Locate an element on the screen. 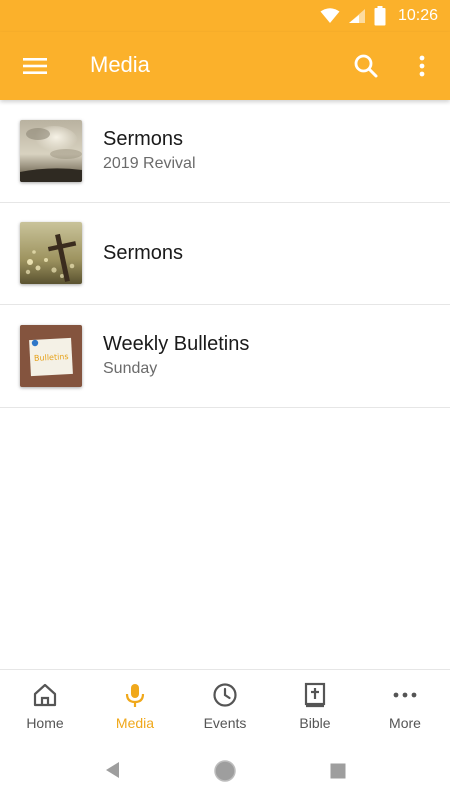  more-horizontal-icon is located at coordinates (405, 695).